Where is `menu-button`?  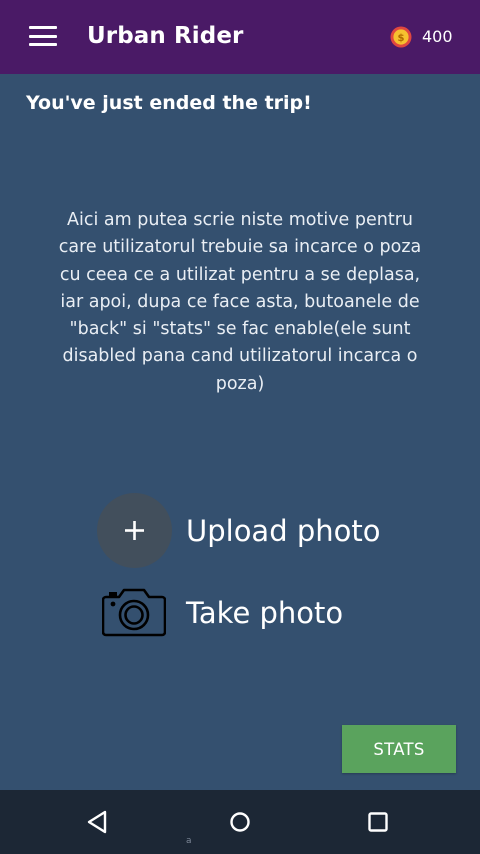
menu-button is located at coordinates (43, 36).